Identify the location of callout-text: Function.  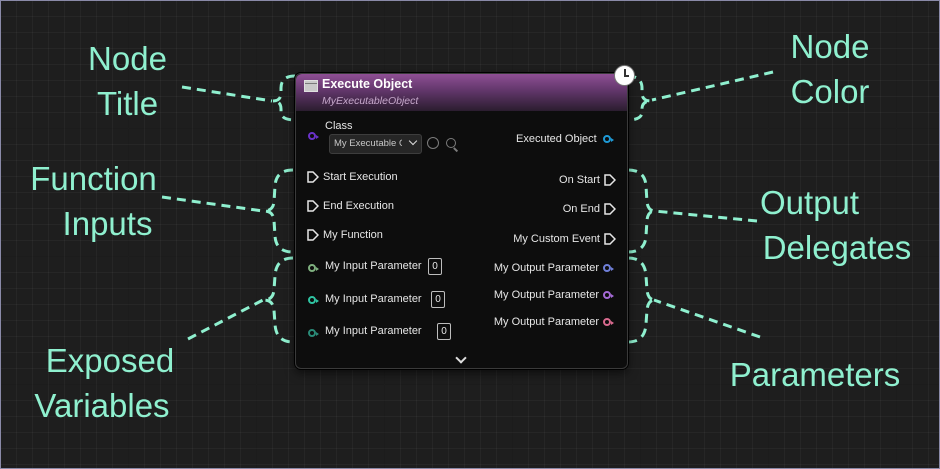
(93, 178).